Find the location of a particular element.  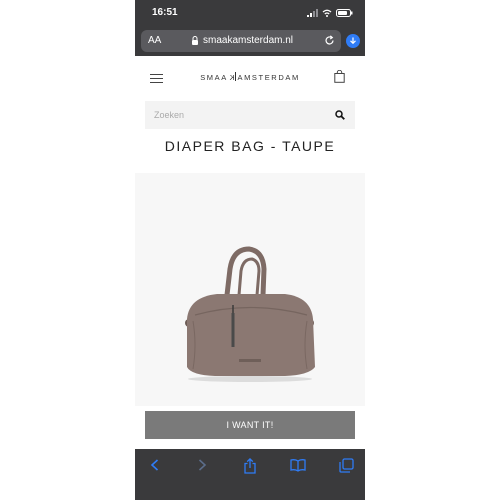

status-bar: 16:51 is located at coordinates (250, 13).